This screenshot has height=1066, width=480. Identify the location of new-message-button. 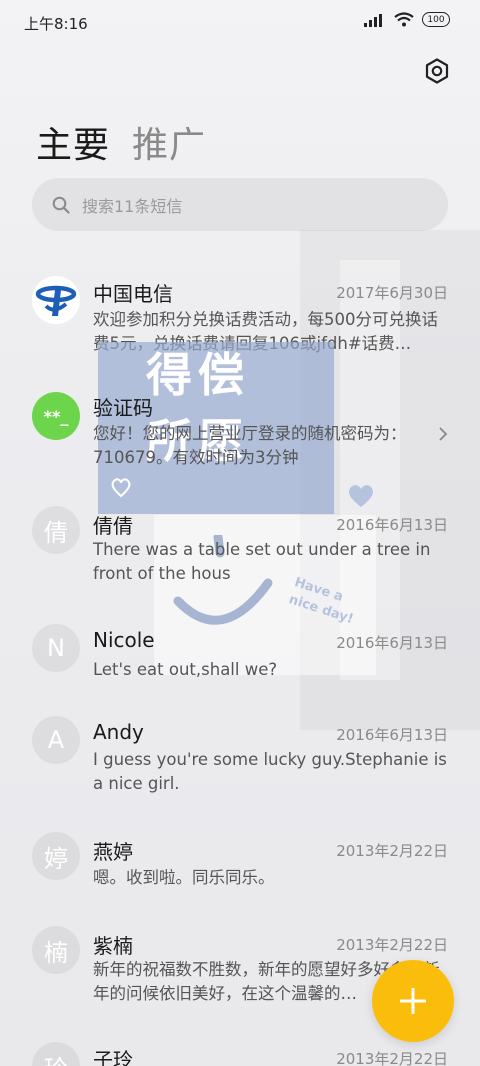
(413, 1001).